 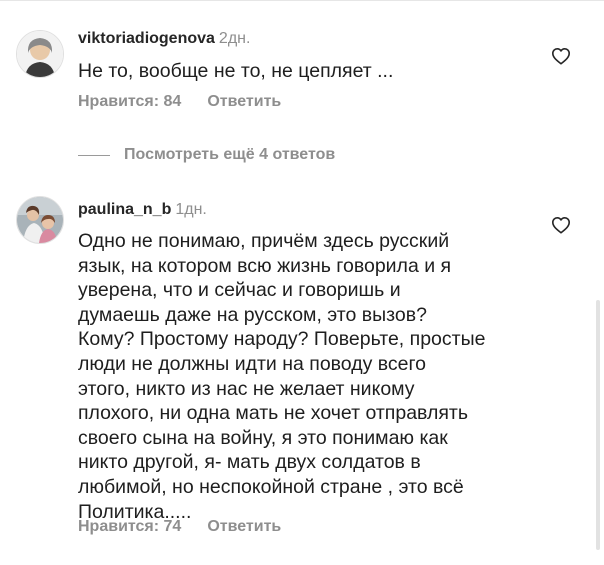 I want to click on comment-actions: Нравится: 84 Ответить, so click(x=179, y=102).